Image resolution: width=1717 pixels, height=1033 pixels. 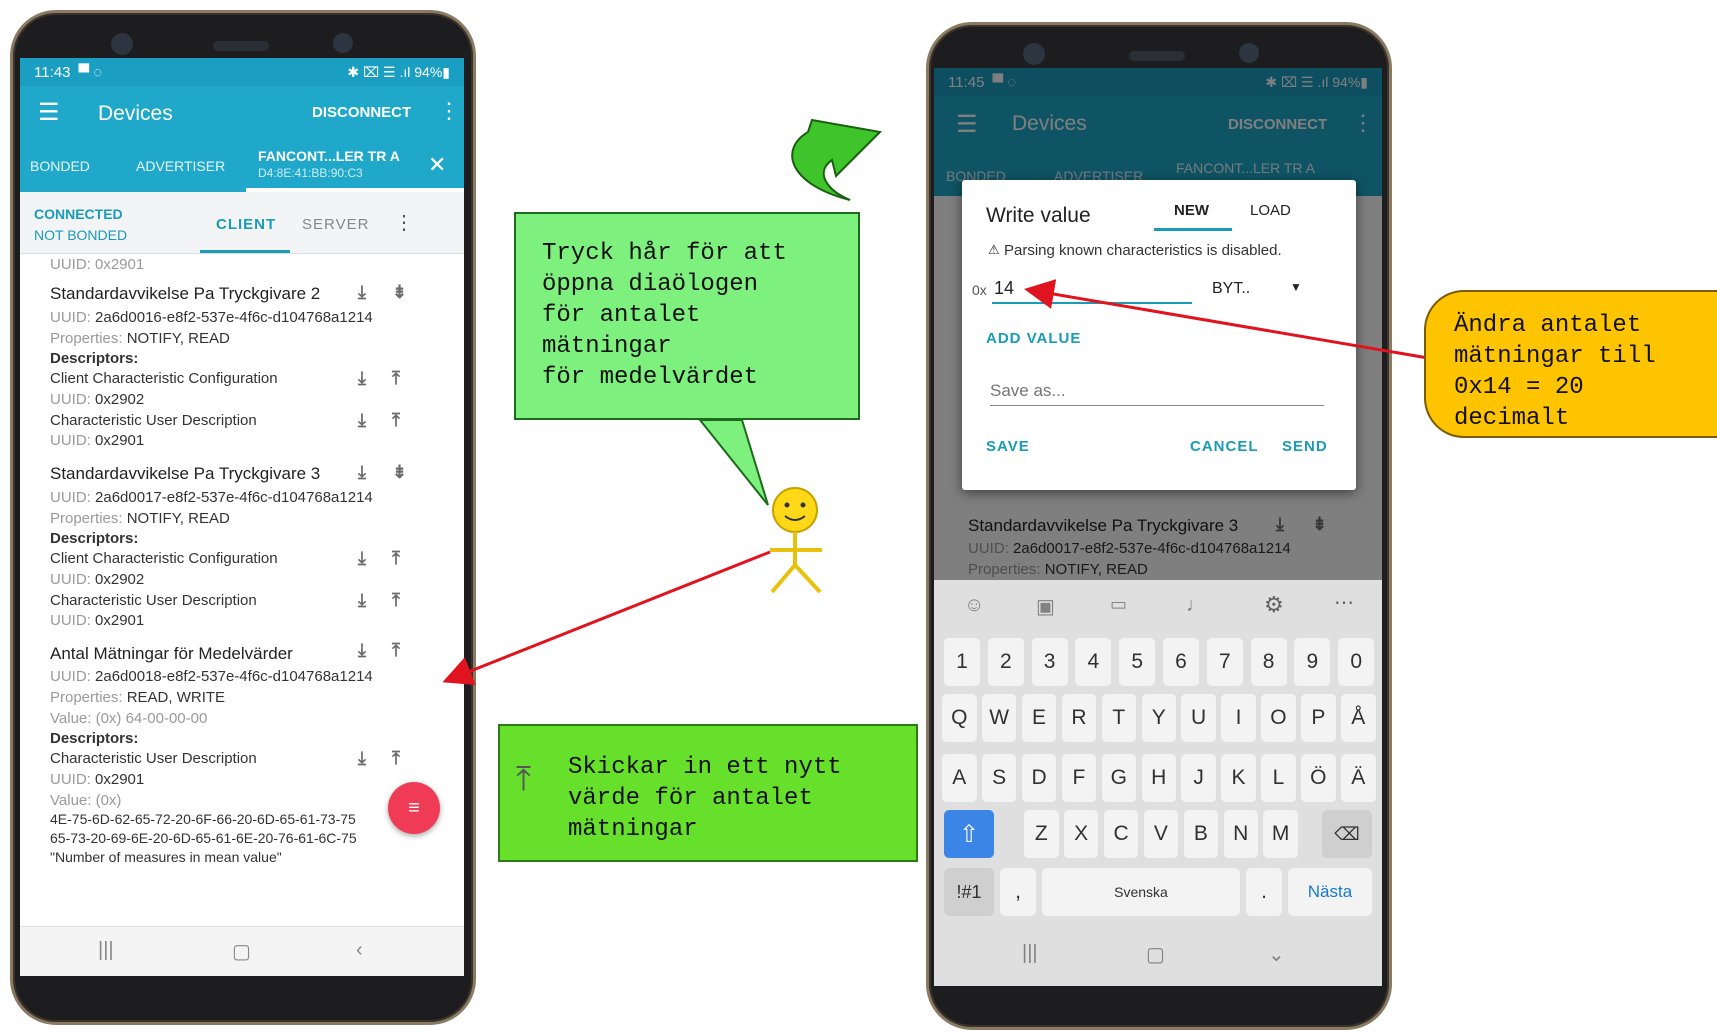 I want to click on bubble1-line5: för medelvärdet, so click(x=650, y=377).